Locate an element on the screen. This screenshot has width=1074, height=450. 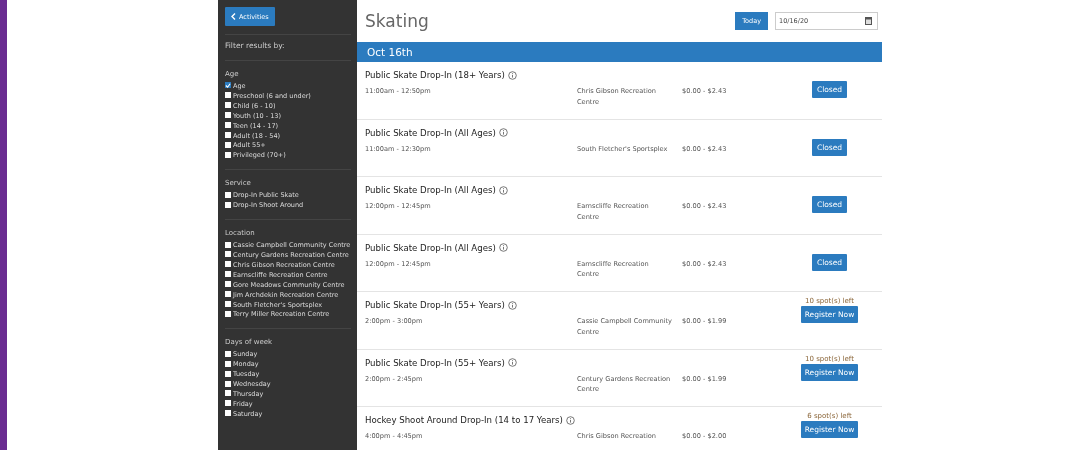
session-name: Public Skate Drop-In (18+ Years) is located at coordinates (435, 75).